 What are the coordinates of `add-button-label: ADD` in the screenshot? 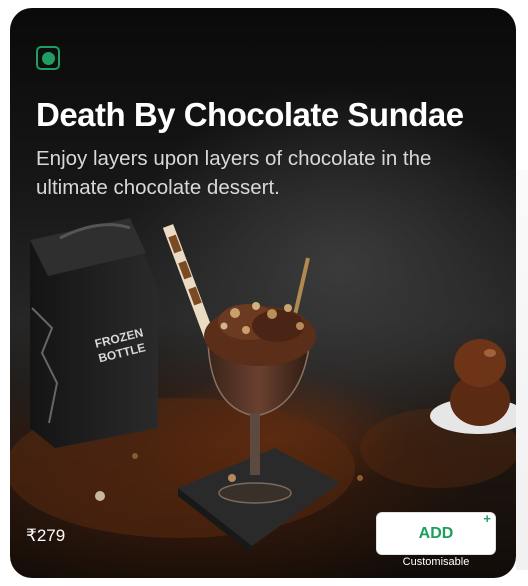 It's located at (436, 533).